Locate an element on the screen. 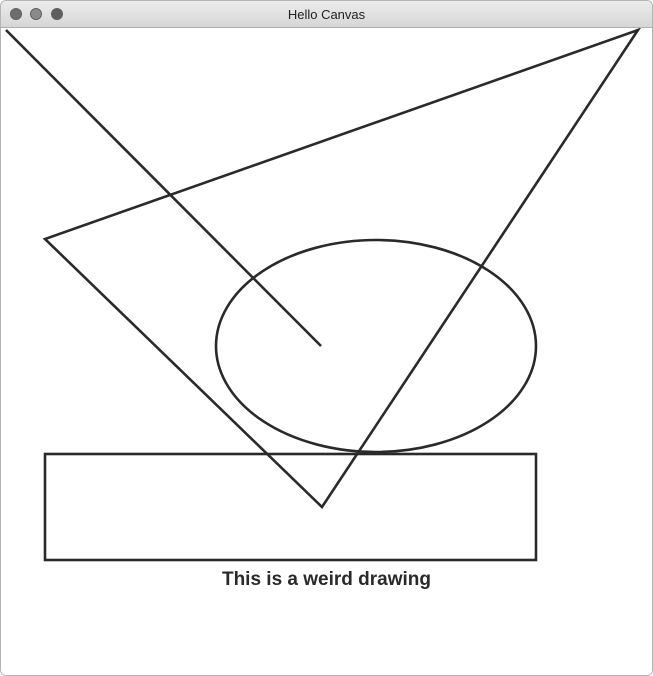  window-title: Hello Canvas is located at coordinates (326, 14).